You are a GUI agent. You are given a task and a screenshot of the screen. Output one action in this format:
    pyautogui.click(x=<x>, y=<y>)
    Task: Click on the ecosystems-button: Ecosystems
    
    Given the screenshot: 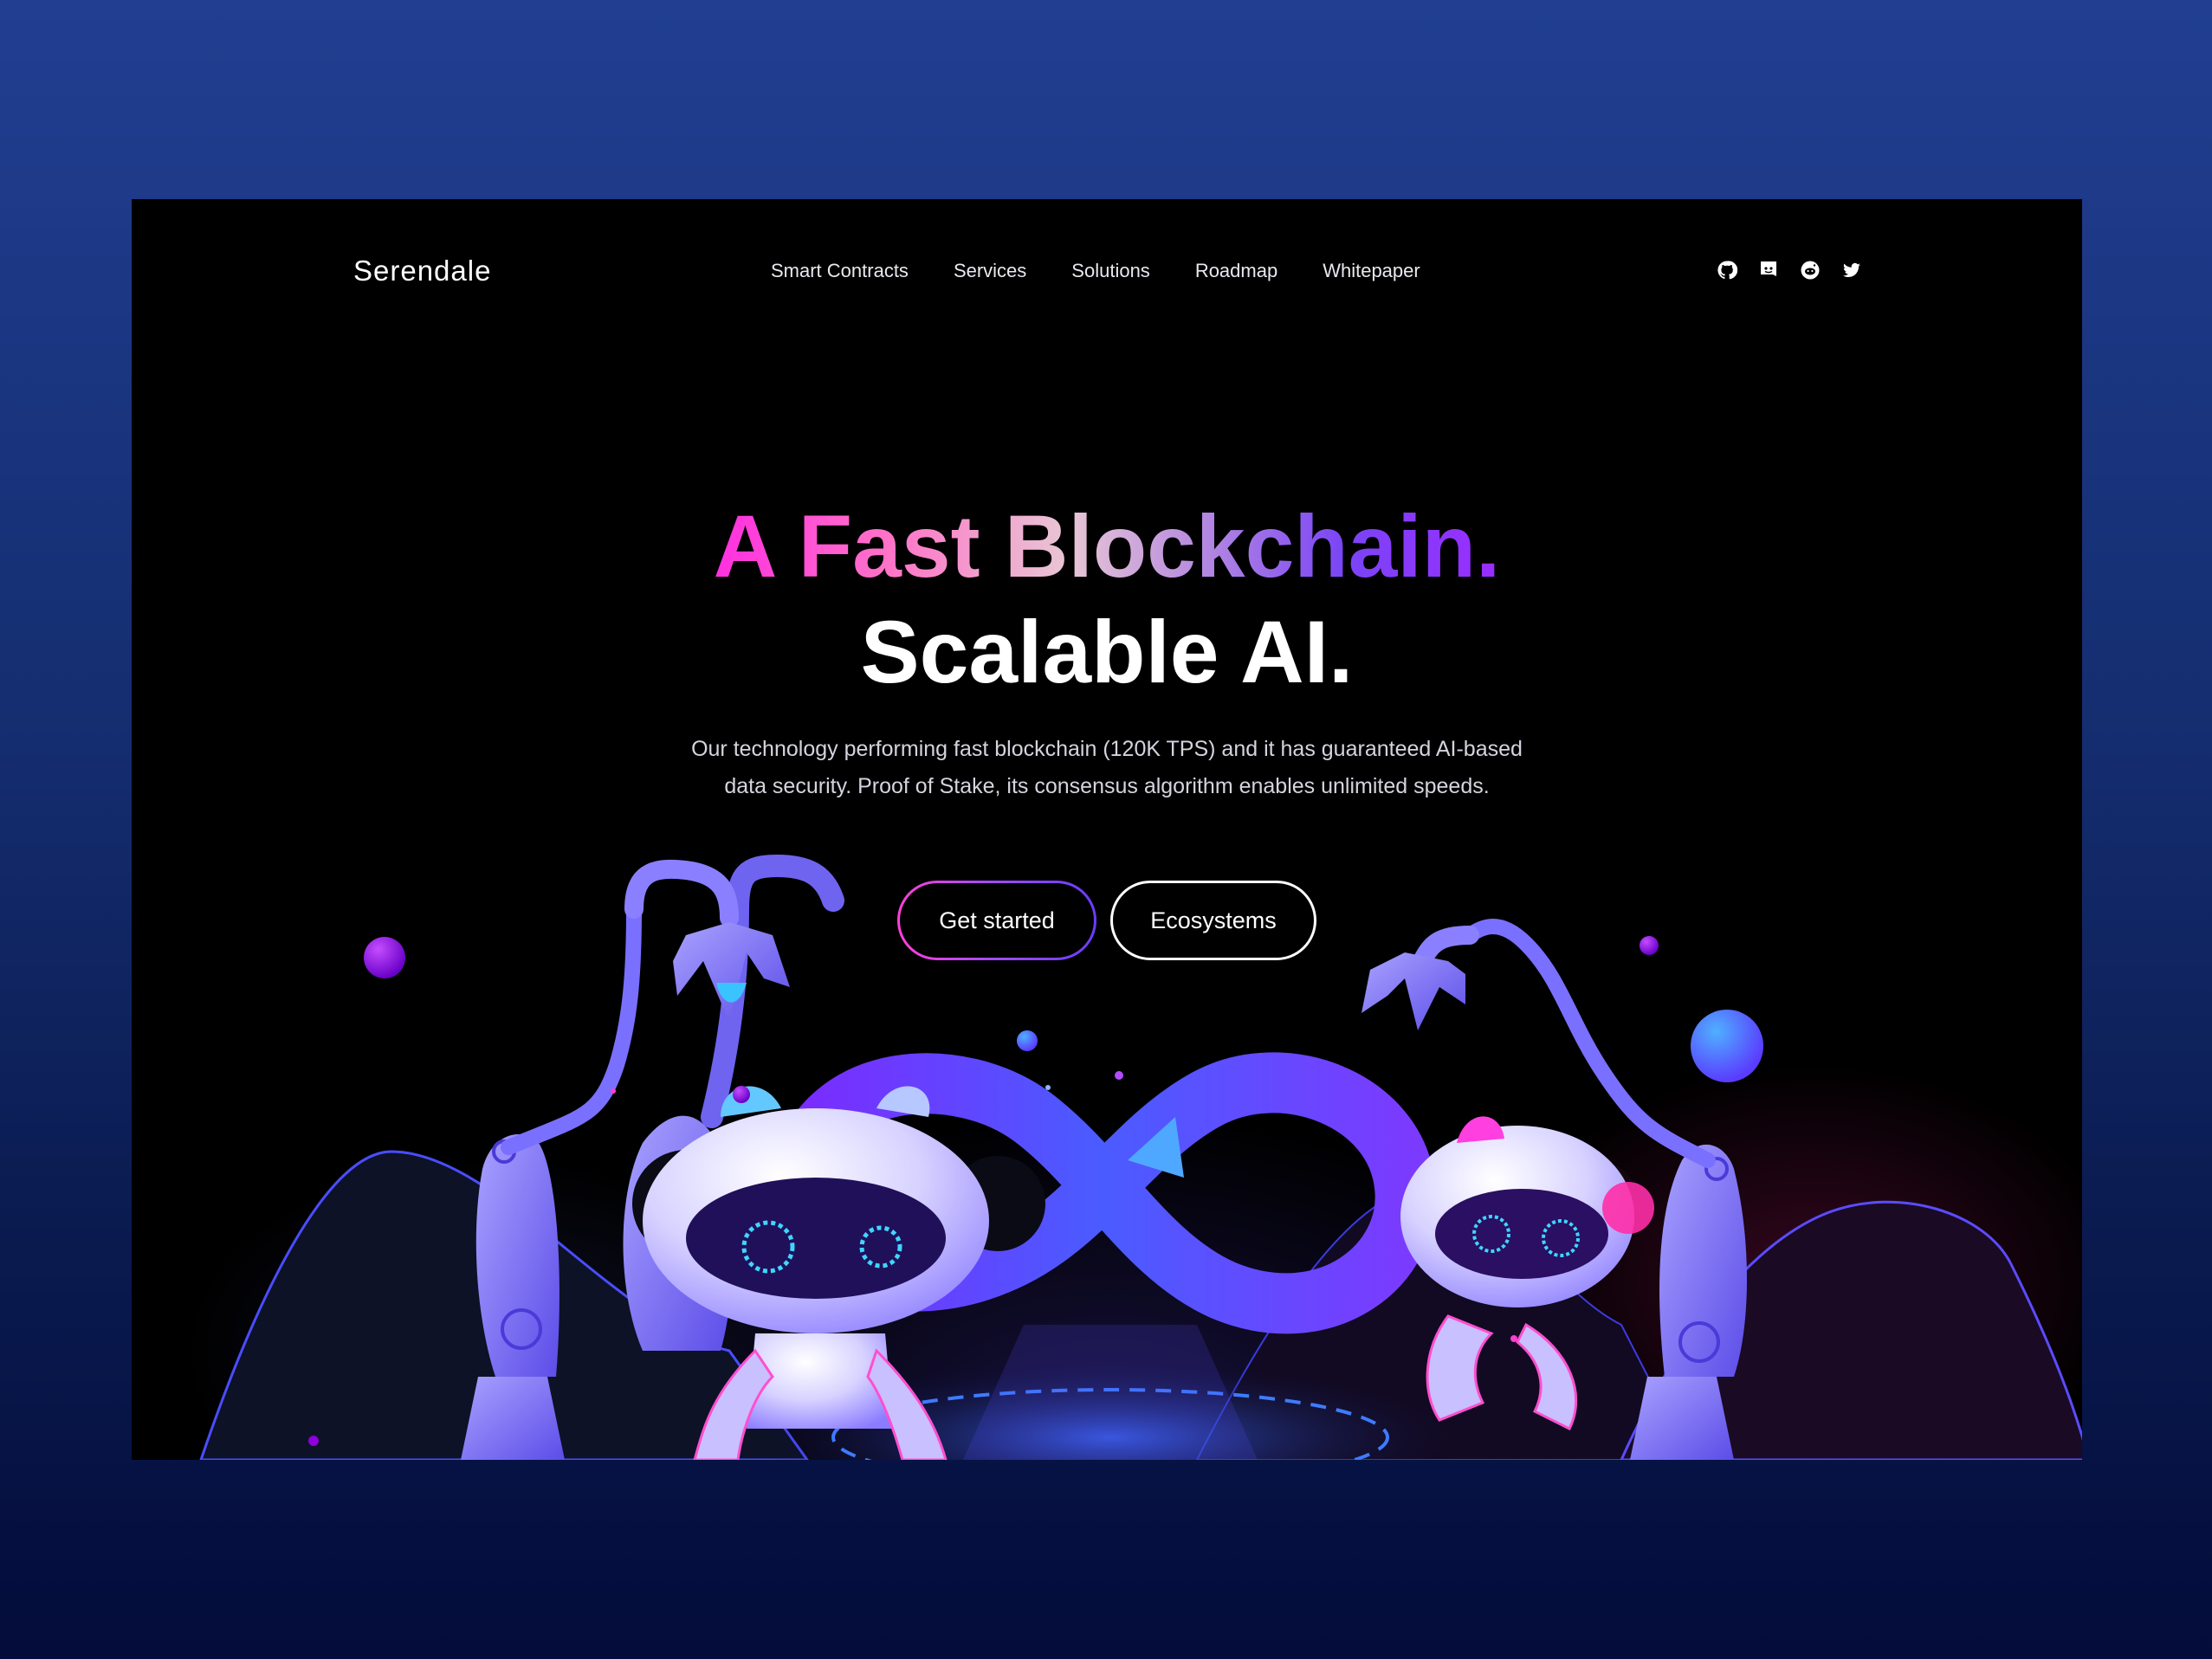 What is the action you would take?
    pyautogui.click(x=1213, y=920)
    